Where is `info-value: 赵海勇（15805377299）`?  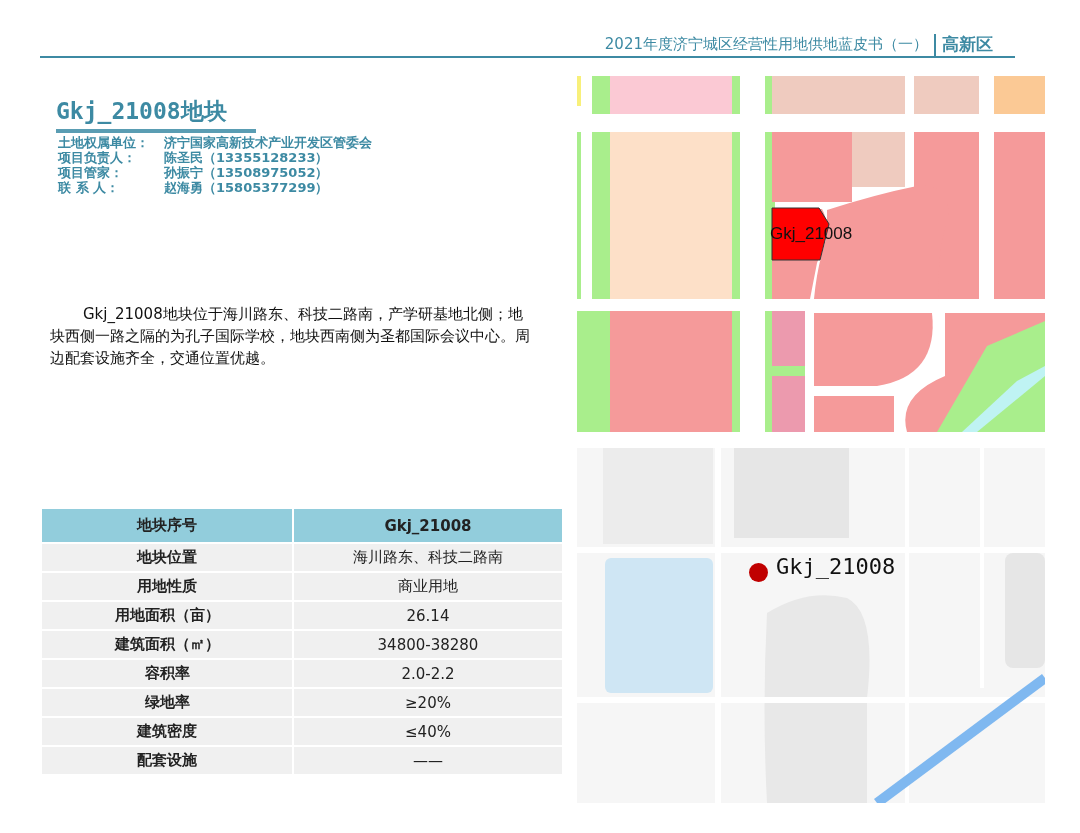 info-value: 赵海勇（15805377299） is located at coordinates (246, 187).